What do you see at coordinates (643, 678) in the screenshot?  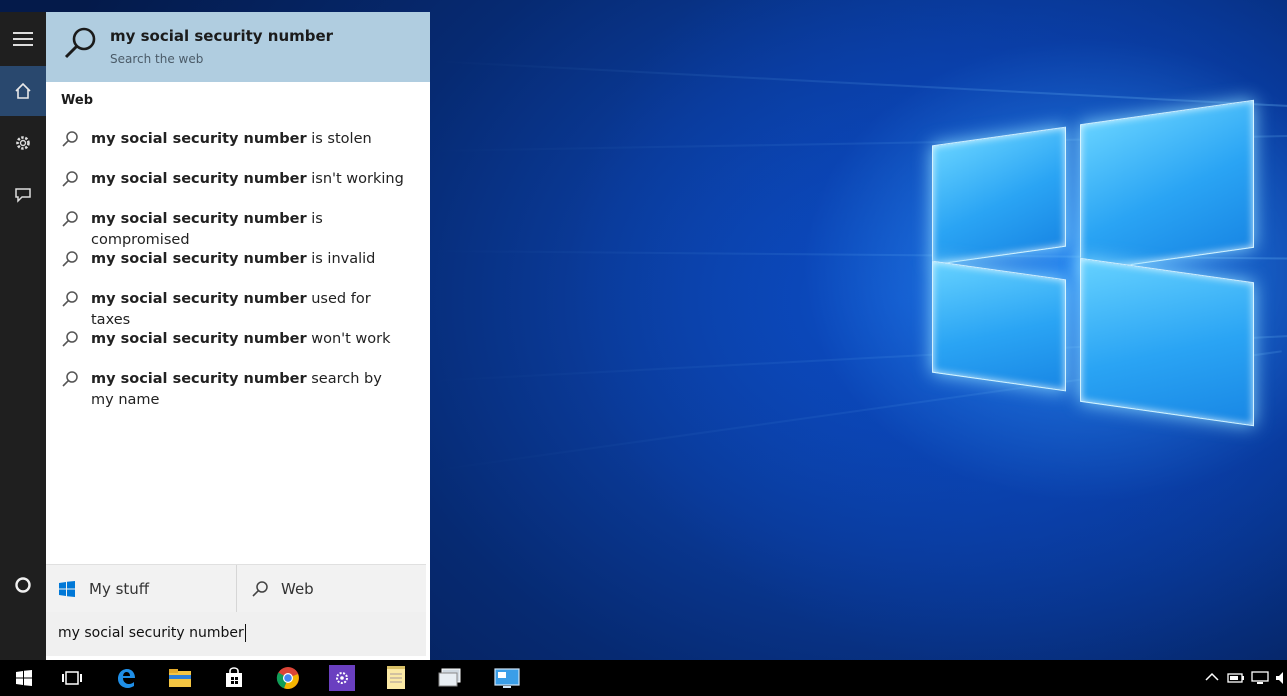 I see `taskbar` at bounding box center [643, 678].